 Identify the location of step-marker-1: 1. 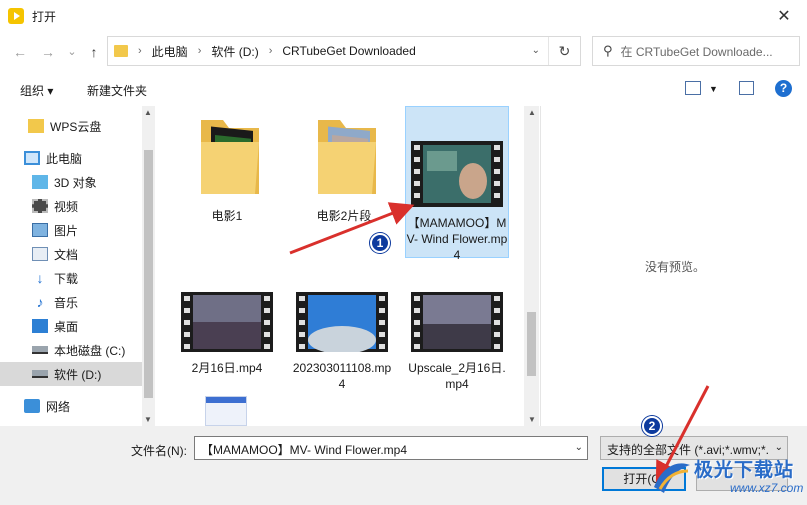
(380, 243).